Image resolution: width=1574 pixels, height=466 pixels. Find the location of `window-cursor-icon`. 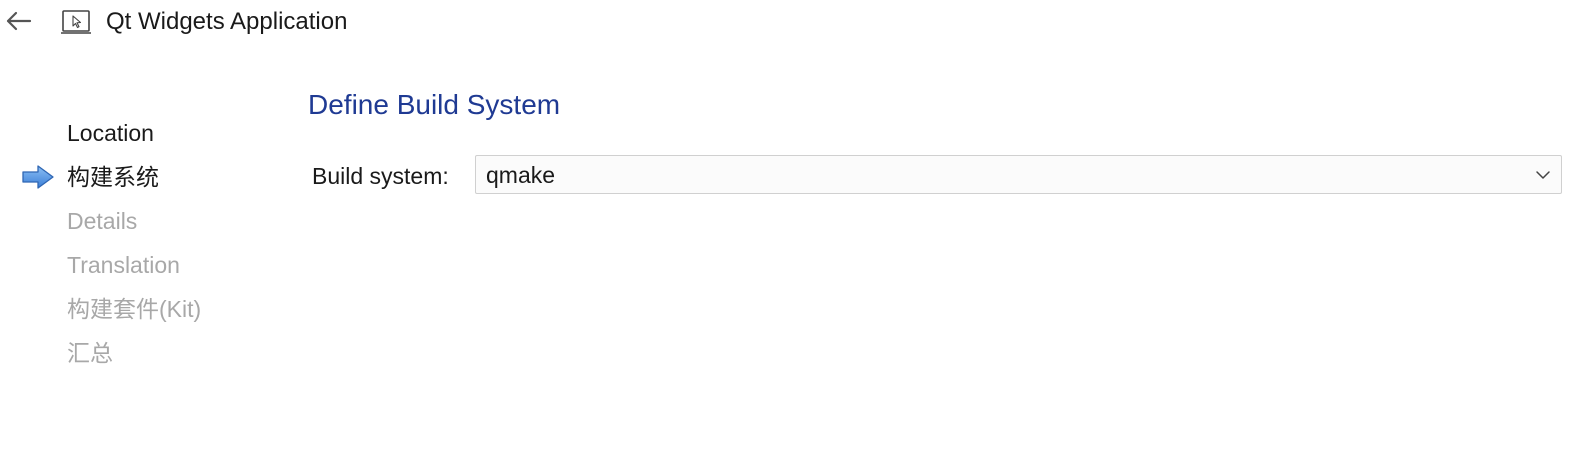

window-cursor-icon is located at coordinates (76, 22).